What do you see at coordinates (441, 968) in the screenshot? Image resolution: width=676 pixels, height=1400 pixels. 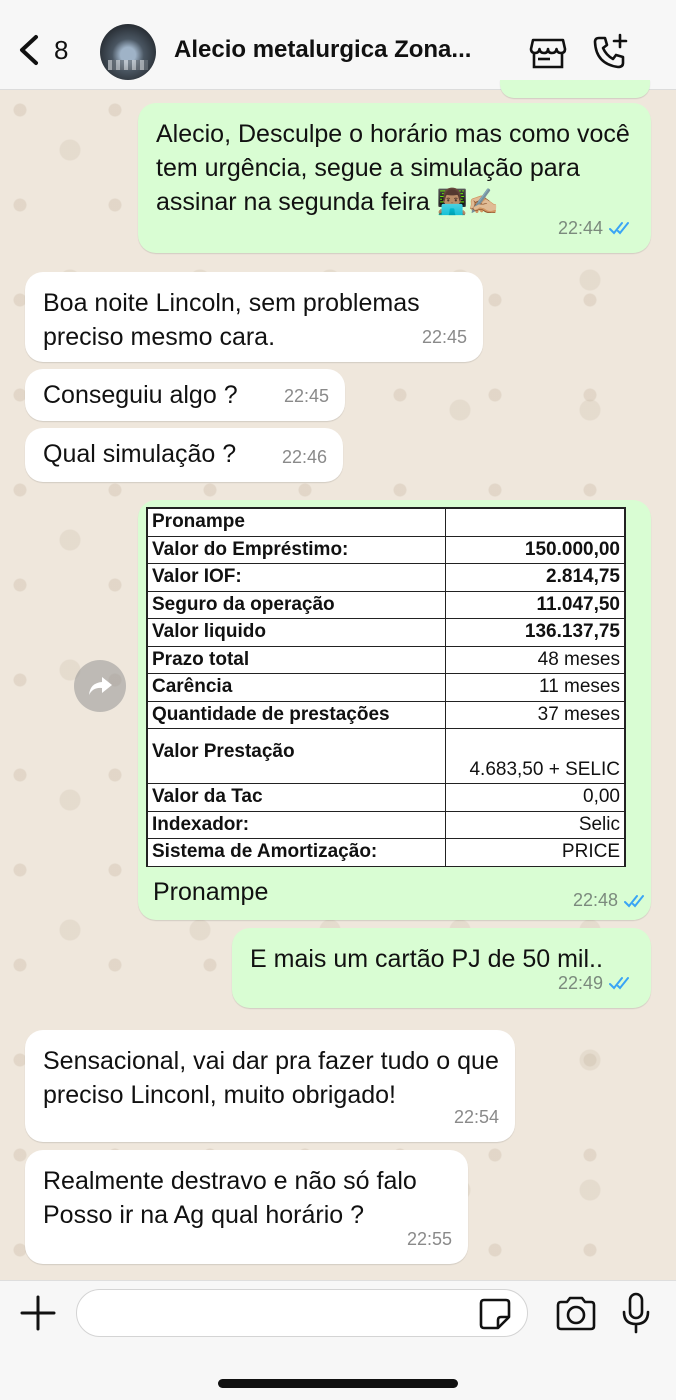 I see `message-bubble-outgoing: E mais um cartão PJ de 50 mil.. 22:49` at bounding box center [441, 968].